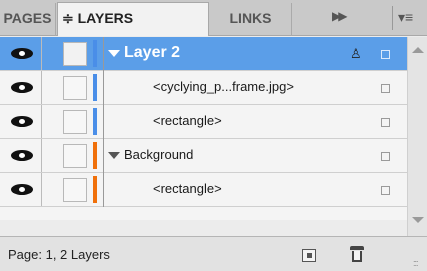 The image size is (427, 271). Describe the element at coordinates (203, 54) in the screenshot. I see `layer-row-layer-2: Layer 2 ♙` at that location.